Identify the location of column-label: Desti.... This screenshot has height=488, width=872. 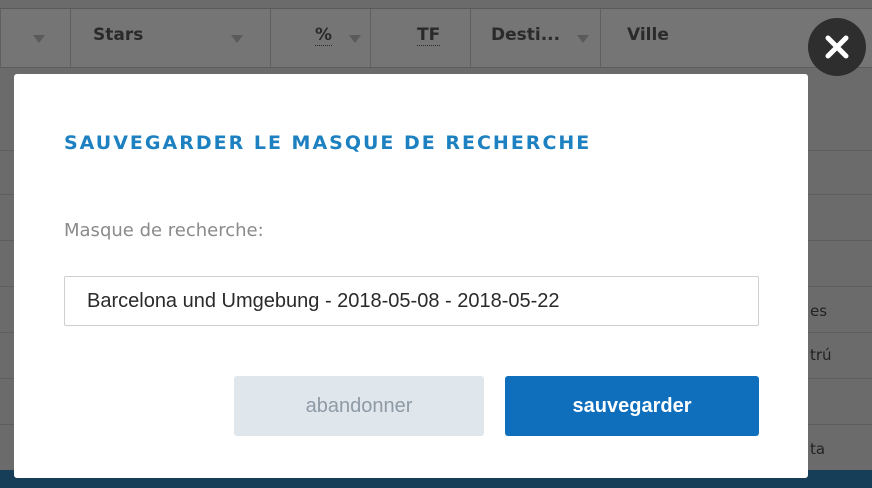
(526, 35).